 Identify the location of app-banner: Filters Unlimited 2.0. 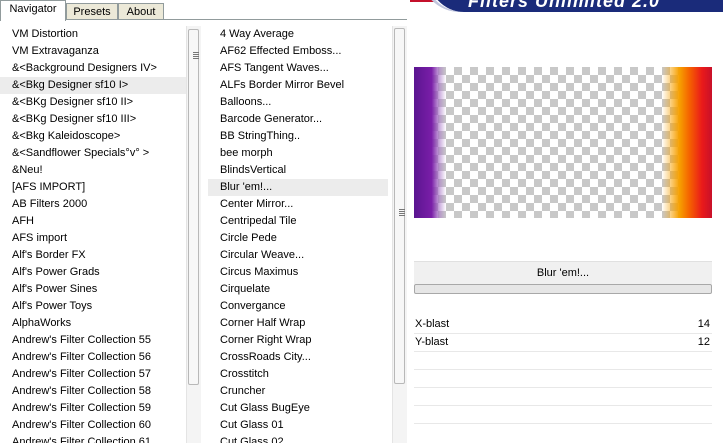
(566, 6).